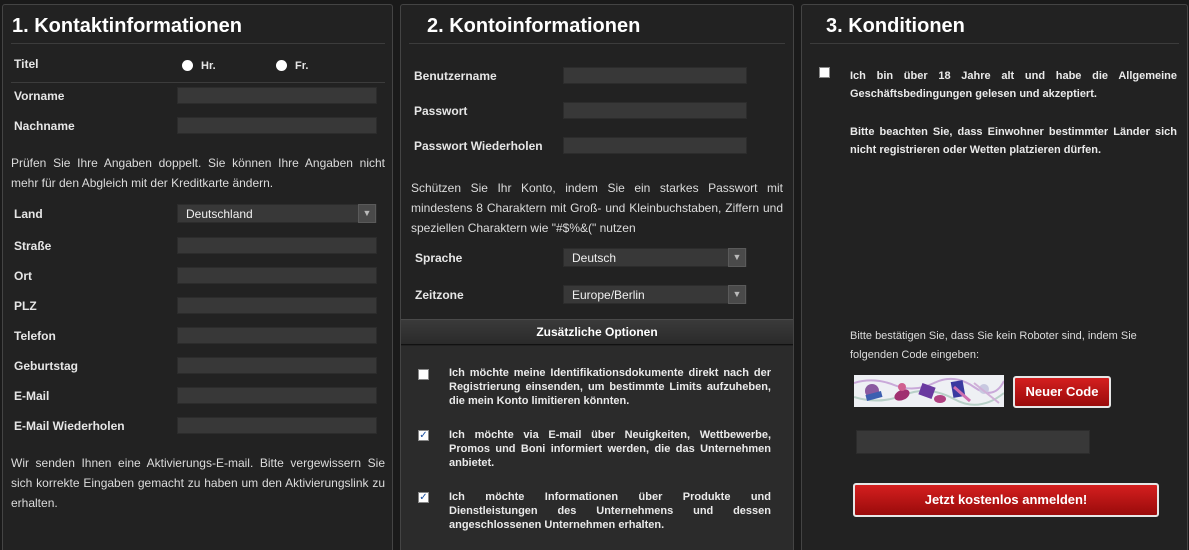 Image resolution: width=1189 pixels, height=550 pixels. I want to click on option-checkbox-products: ✓, so click(423, 497).